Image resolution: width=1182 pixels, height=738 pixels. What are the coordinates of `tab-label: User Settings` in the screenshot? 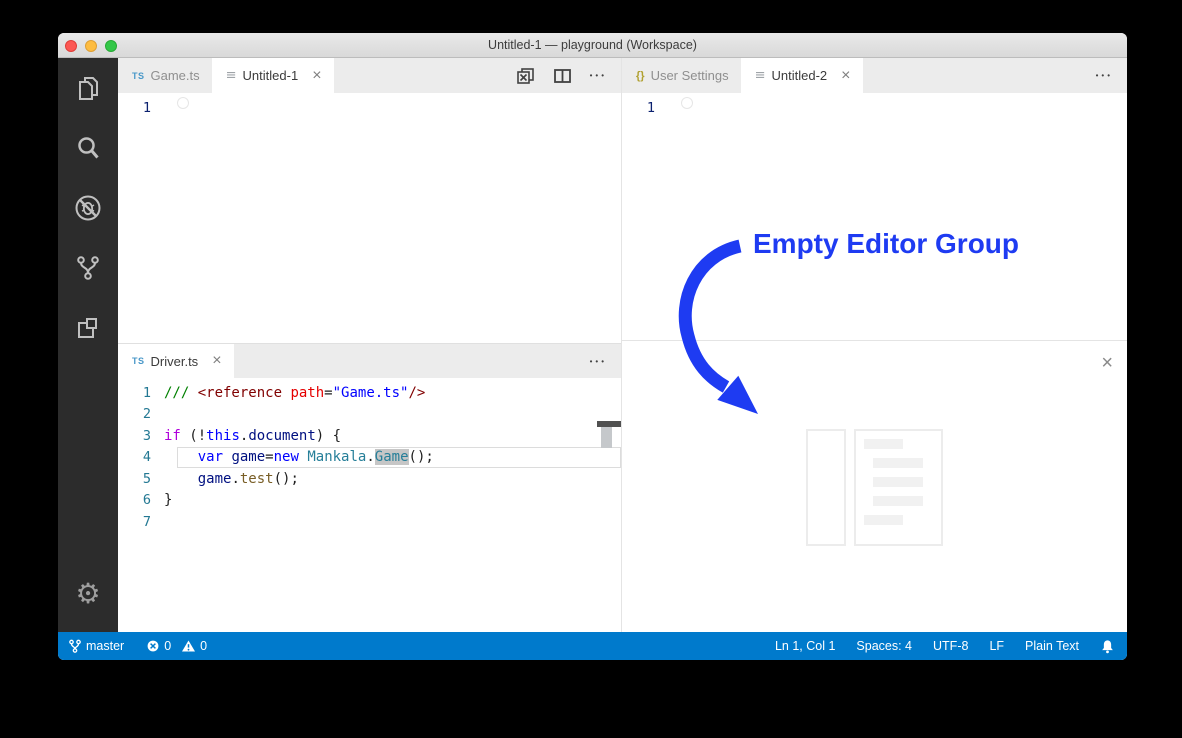 It's located at (689, 75).